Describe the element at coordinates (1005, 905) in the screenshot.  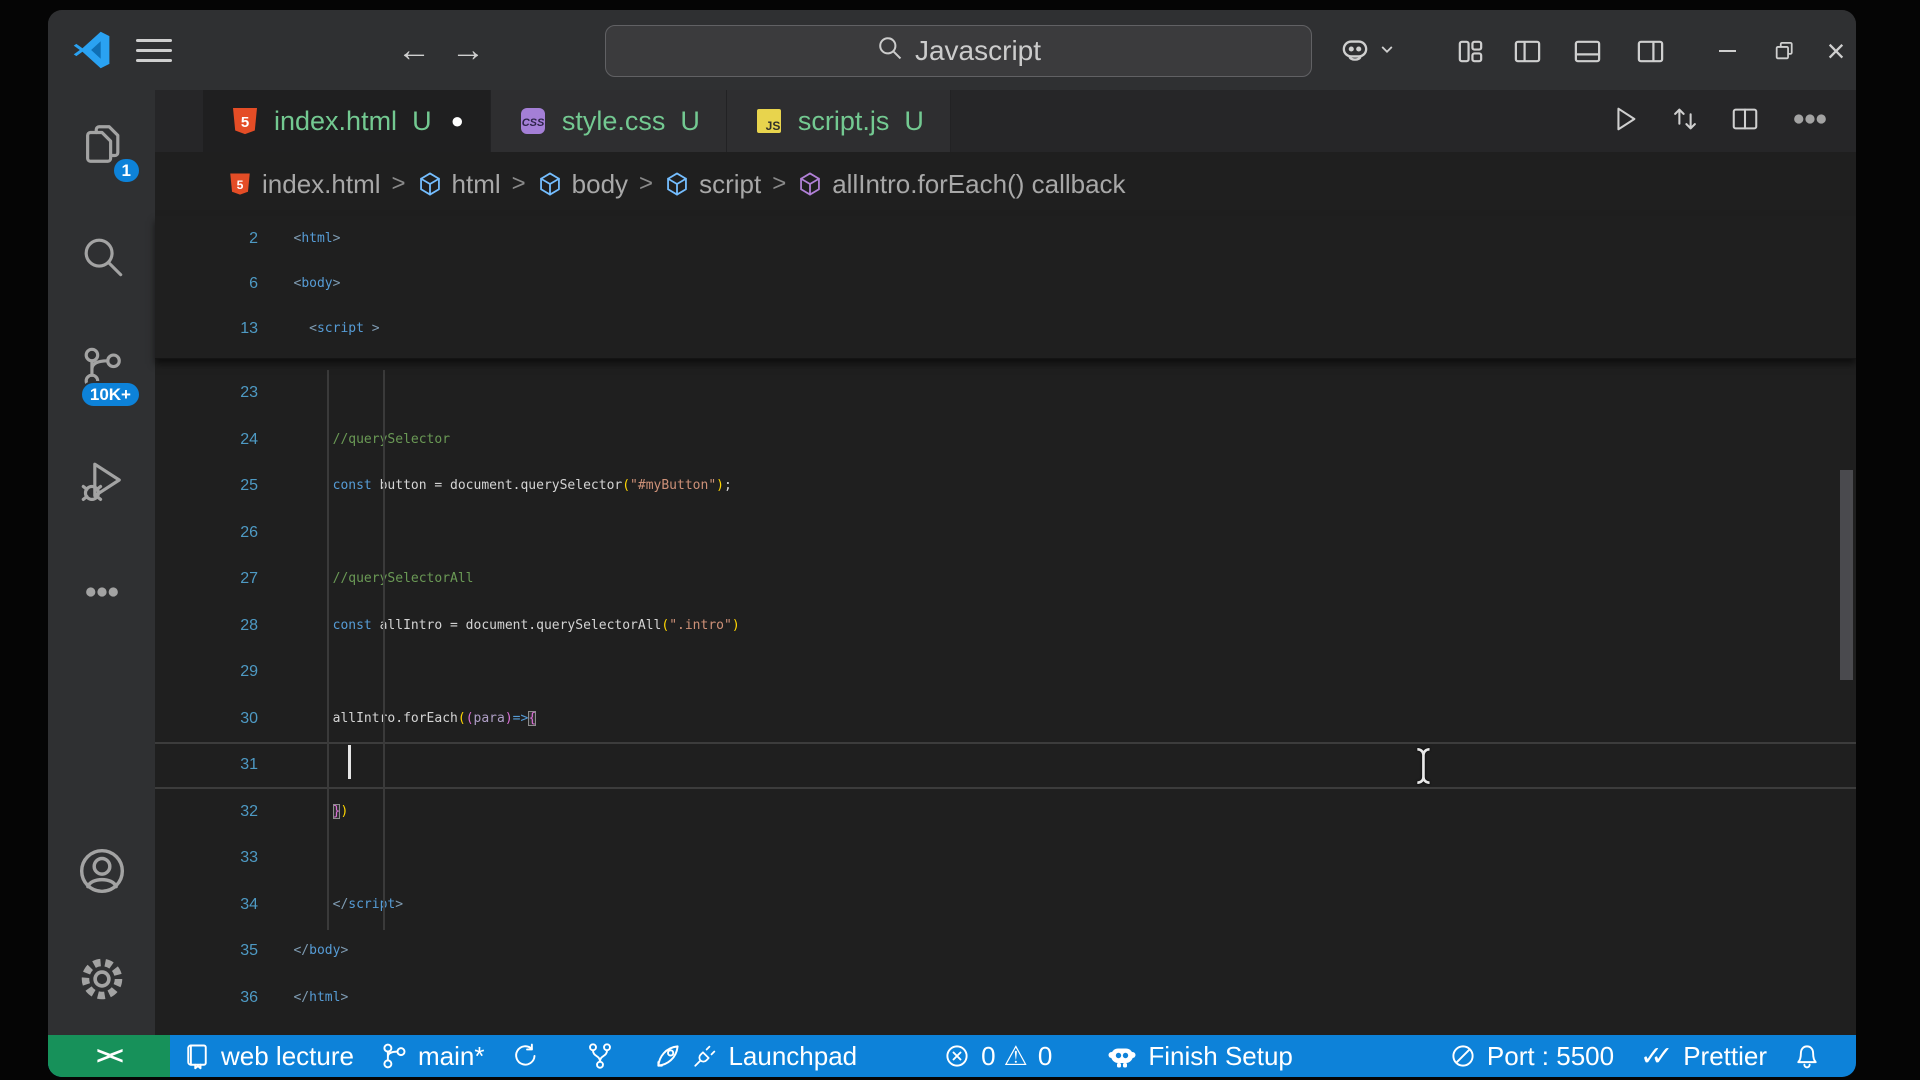
I see `code-line-34: 34 </script>` at that location.